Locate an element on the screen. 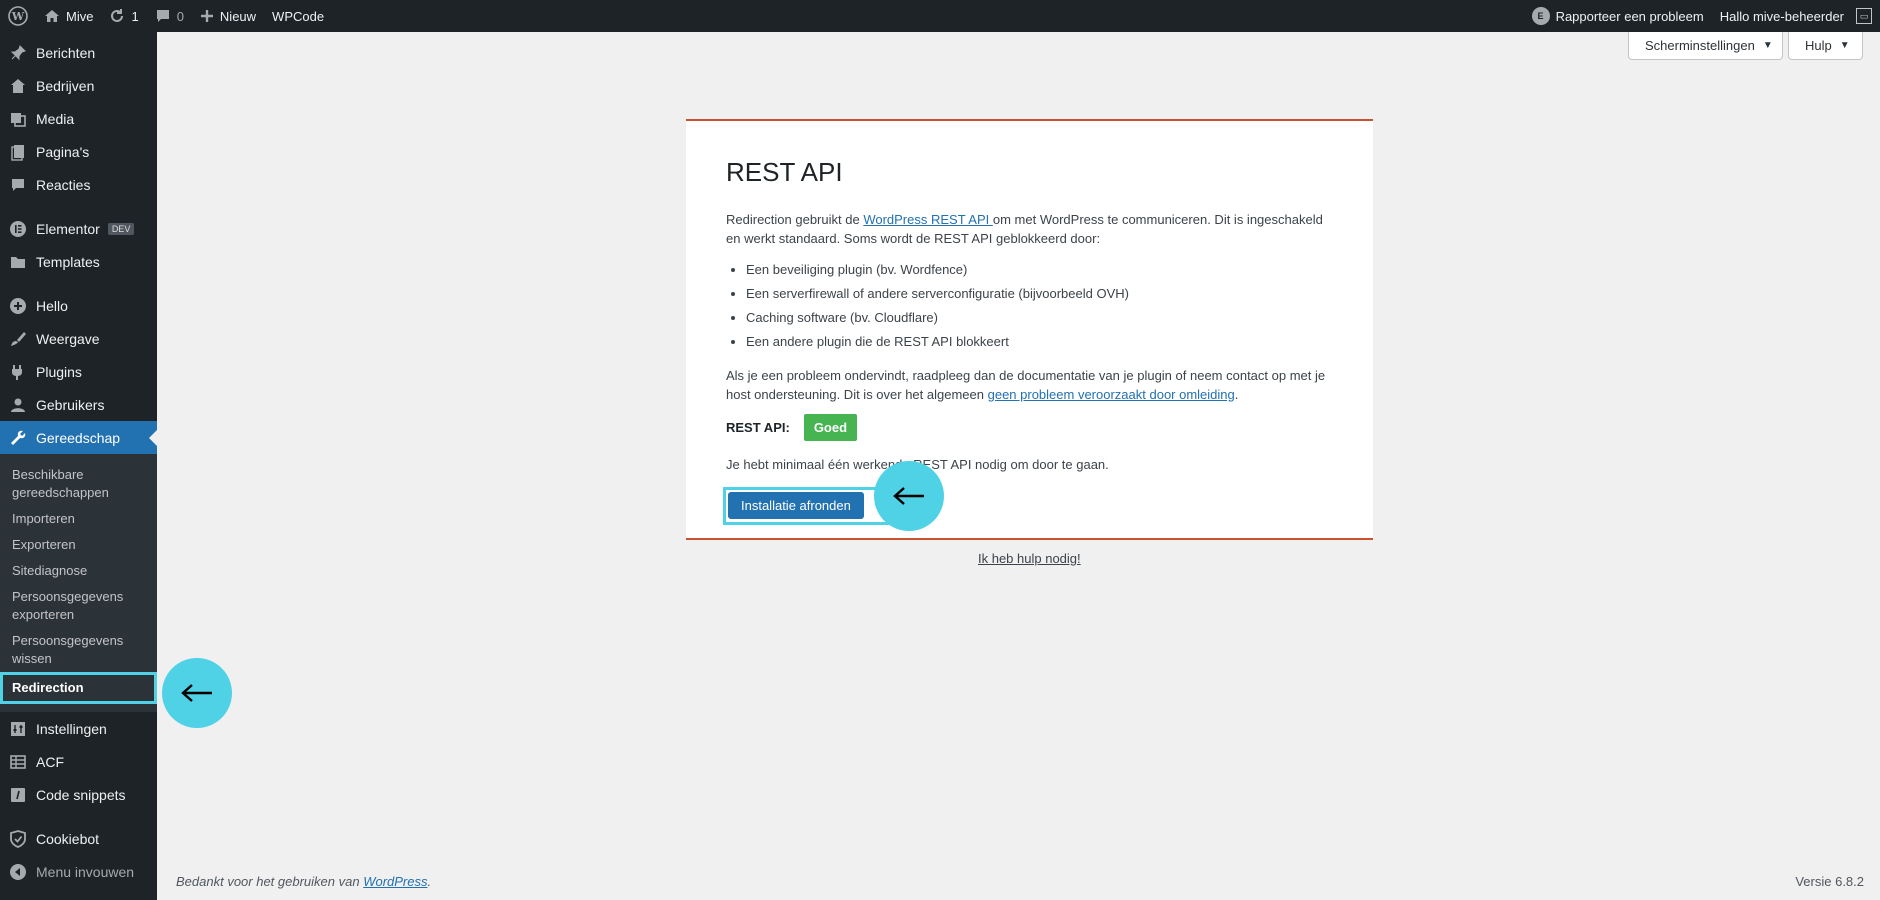 This screenshot has height=900, width=1880. need-help-link: Ik heb hulp nodig! is located at coordinates (1029, 558).